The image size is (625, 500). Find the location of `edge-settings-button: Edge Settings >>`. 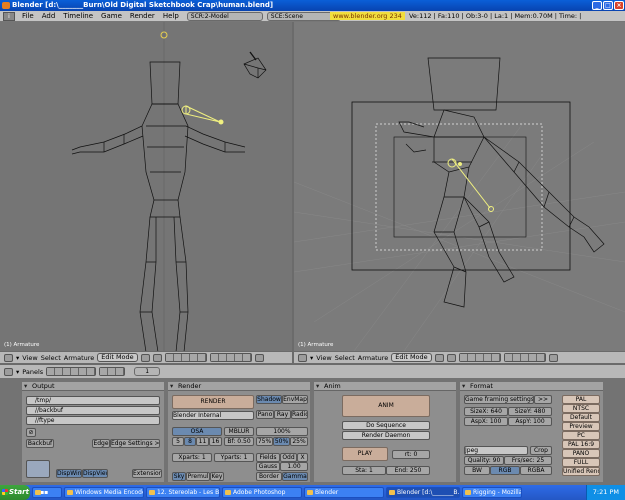

edge-settings-button: Edge Settings >> is located at coordinates (135, 443).